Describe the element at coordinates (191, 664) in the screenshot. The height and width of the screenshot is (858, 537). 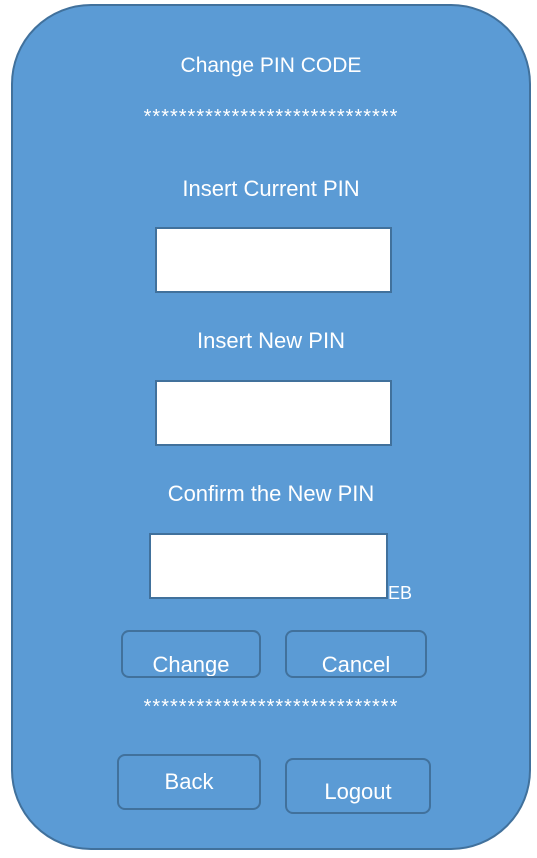
I see `change-button-label: Change` at that location.